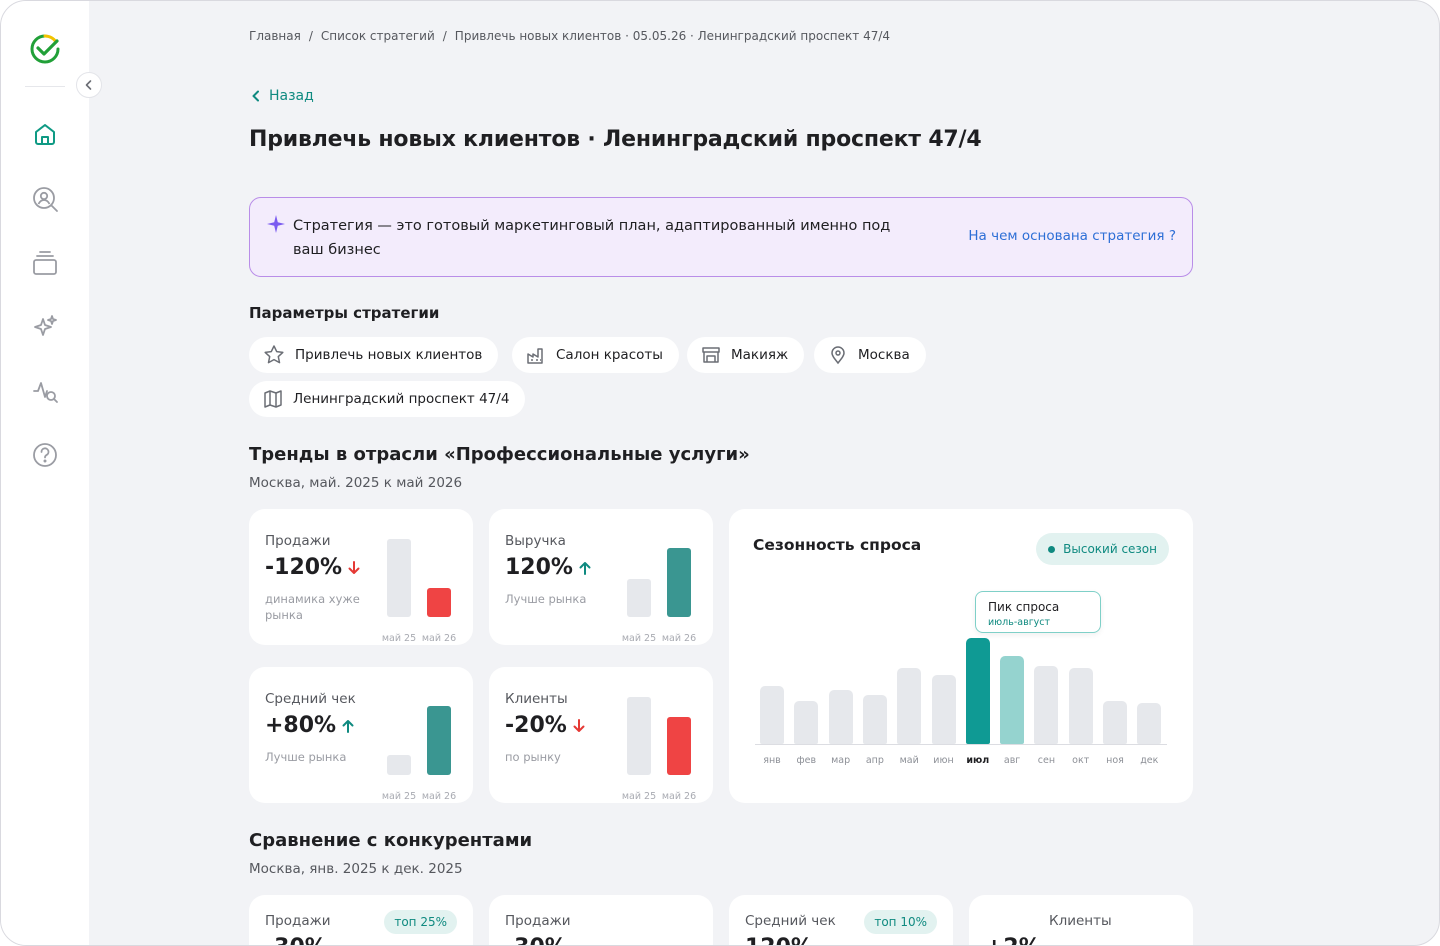 The width and height of the screenshot is (1440, 946). Describe the element at coordinates (45, 263) in the screenshot. I see `nav-campaigns` at that location.